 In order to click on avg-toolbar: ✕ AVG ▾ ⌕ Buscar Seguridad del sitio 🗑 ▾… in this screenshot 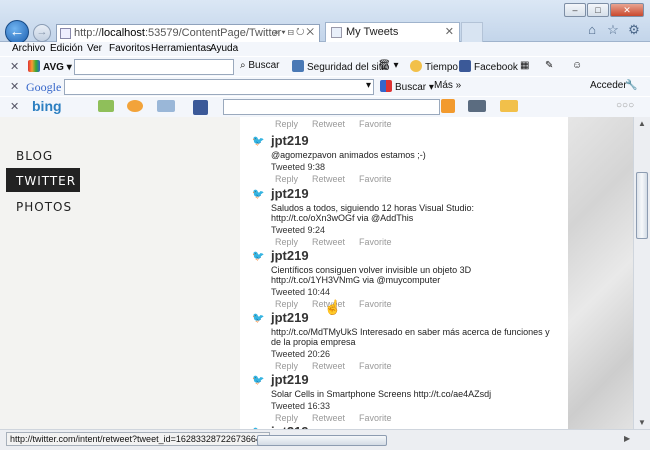, I will do `click(325, 66)`.